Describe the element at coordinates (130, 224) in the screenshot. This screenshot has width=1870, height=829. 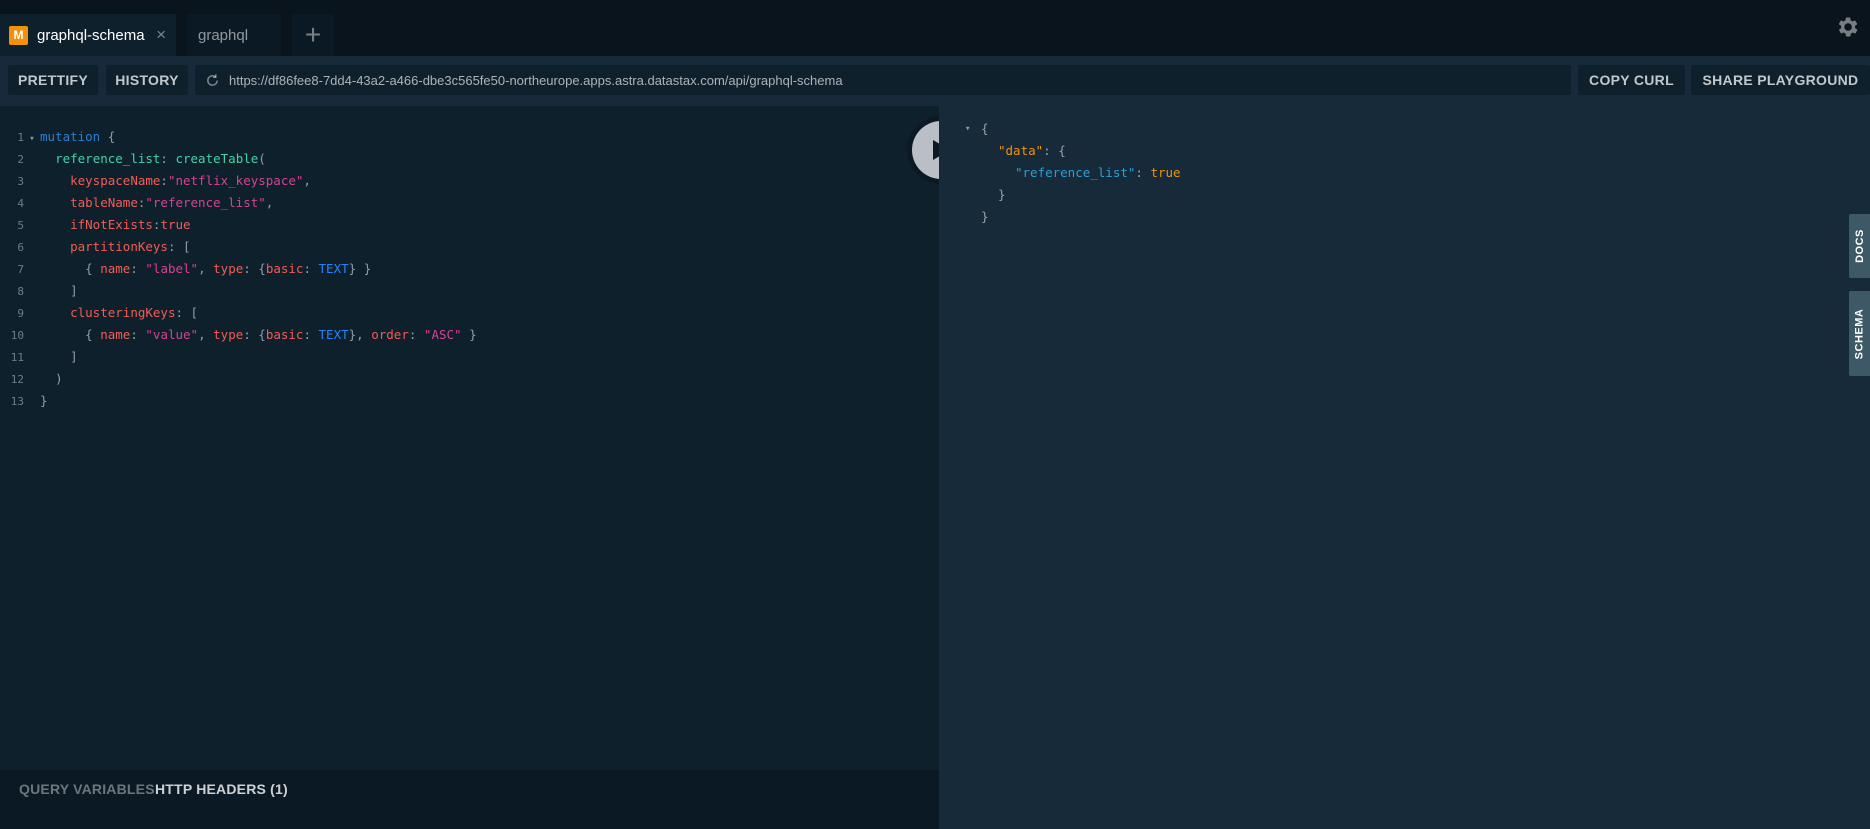
I see `code-text: ifNotExists:true` at that location.